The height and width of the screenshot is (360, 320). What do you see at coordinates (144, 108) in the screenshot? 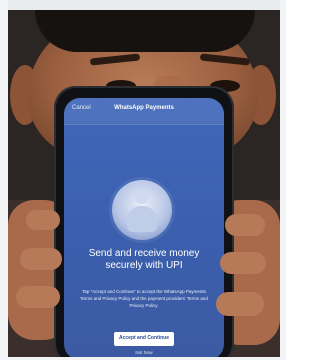
I see `nav-title: WhatsApp Payments` at bounding box center [144, 108].